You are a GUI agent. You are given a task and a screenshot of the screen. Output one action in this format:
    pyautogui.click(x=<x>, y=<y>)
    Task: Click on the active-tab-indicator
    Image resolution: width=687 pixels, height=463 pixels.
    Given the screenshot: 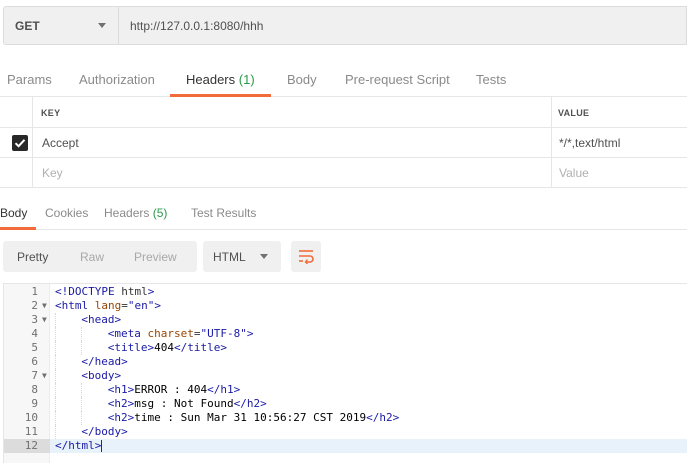 What is the action you would take?
    pyautogui.click(x=18, y=228)
    